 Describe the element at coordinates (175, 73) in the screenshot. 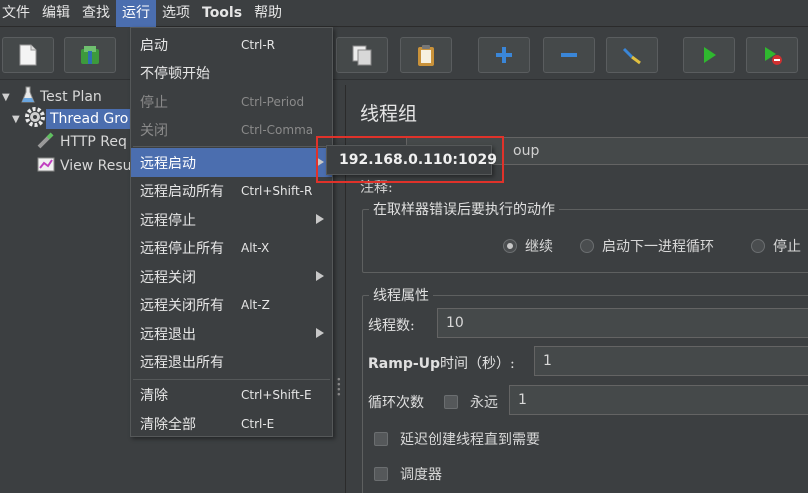

I see `menu-item-label: 不停顿开始` at that location.